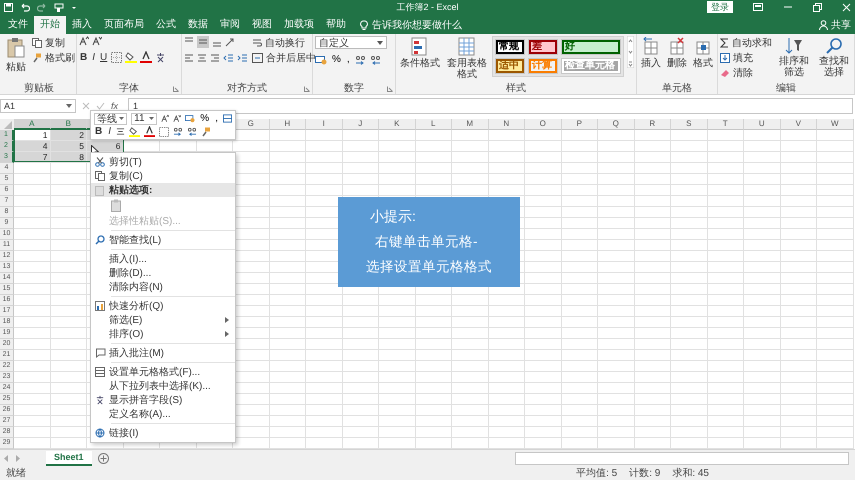 The height and width of the screenshot is (481, 855). What do you see at coordinates (846, 7) in the screenshot?
I see `close-icon` at bounding box center [846, 7].